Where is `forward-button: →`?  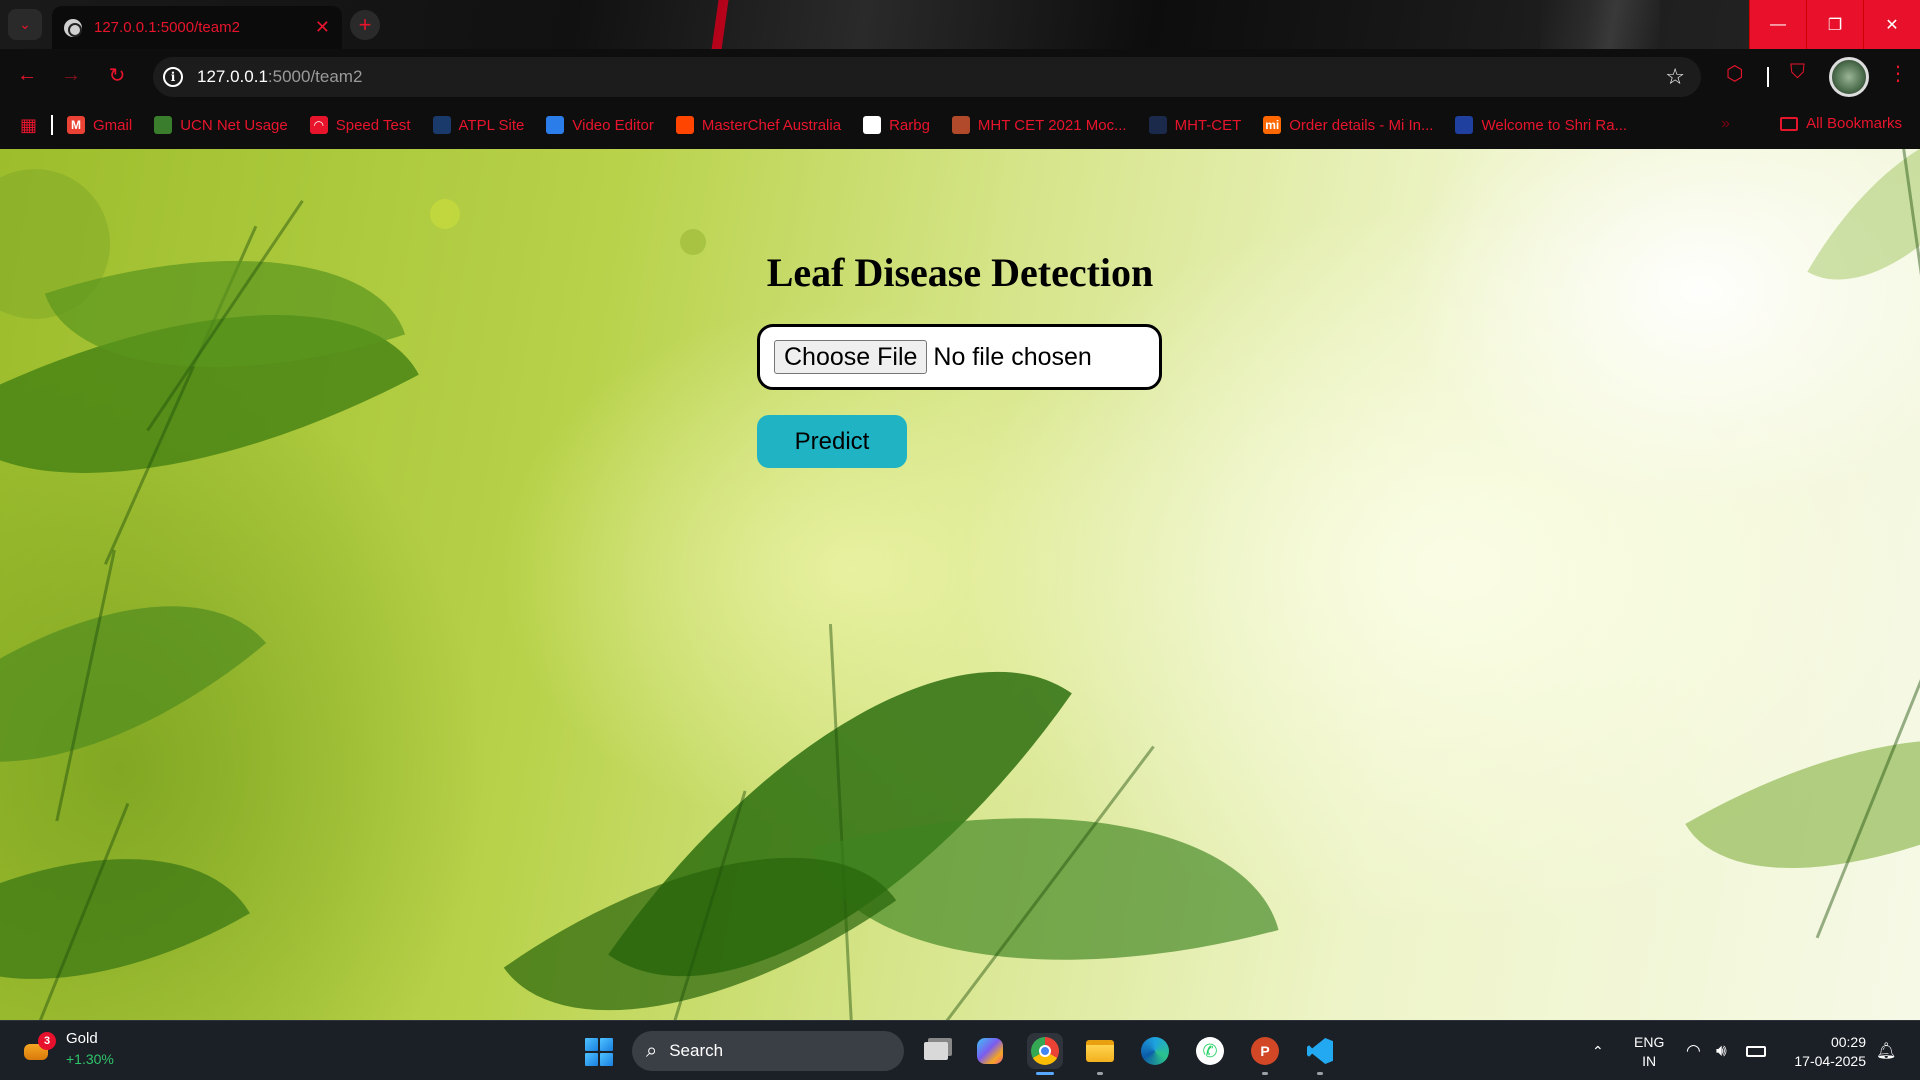 forward-button: → is located at coordinates (71, 75).